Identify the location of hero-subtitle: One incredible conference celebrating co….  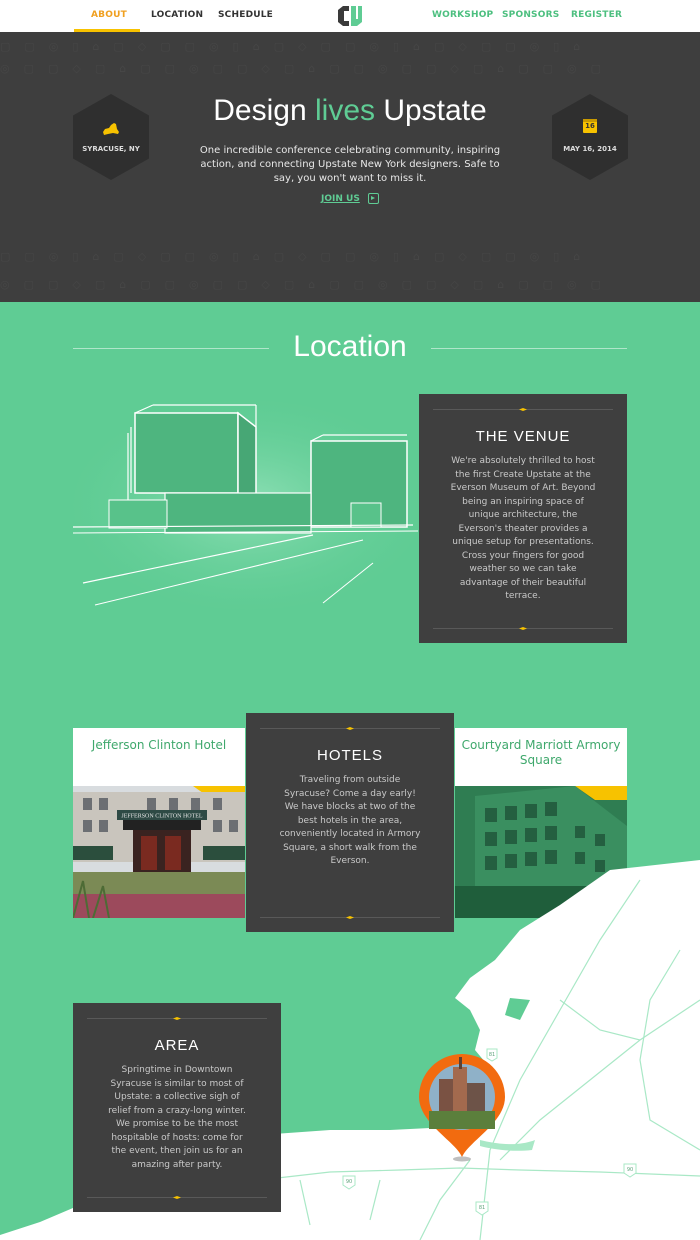
(350, 164).